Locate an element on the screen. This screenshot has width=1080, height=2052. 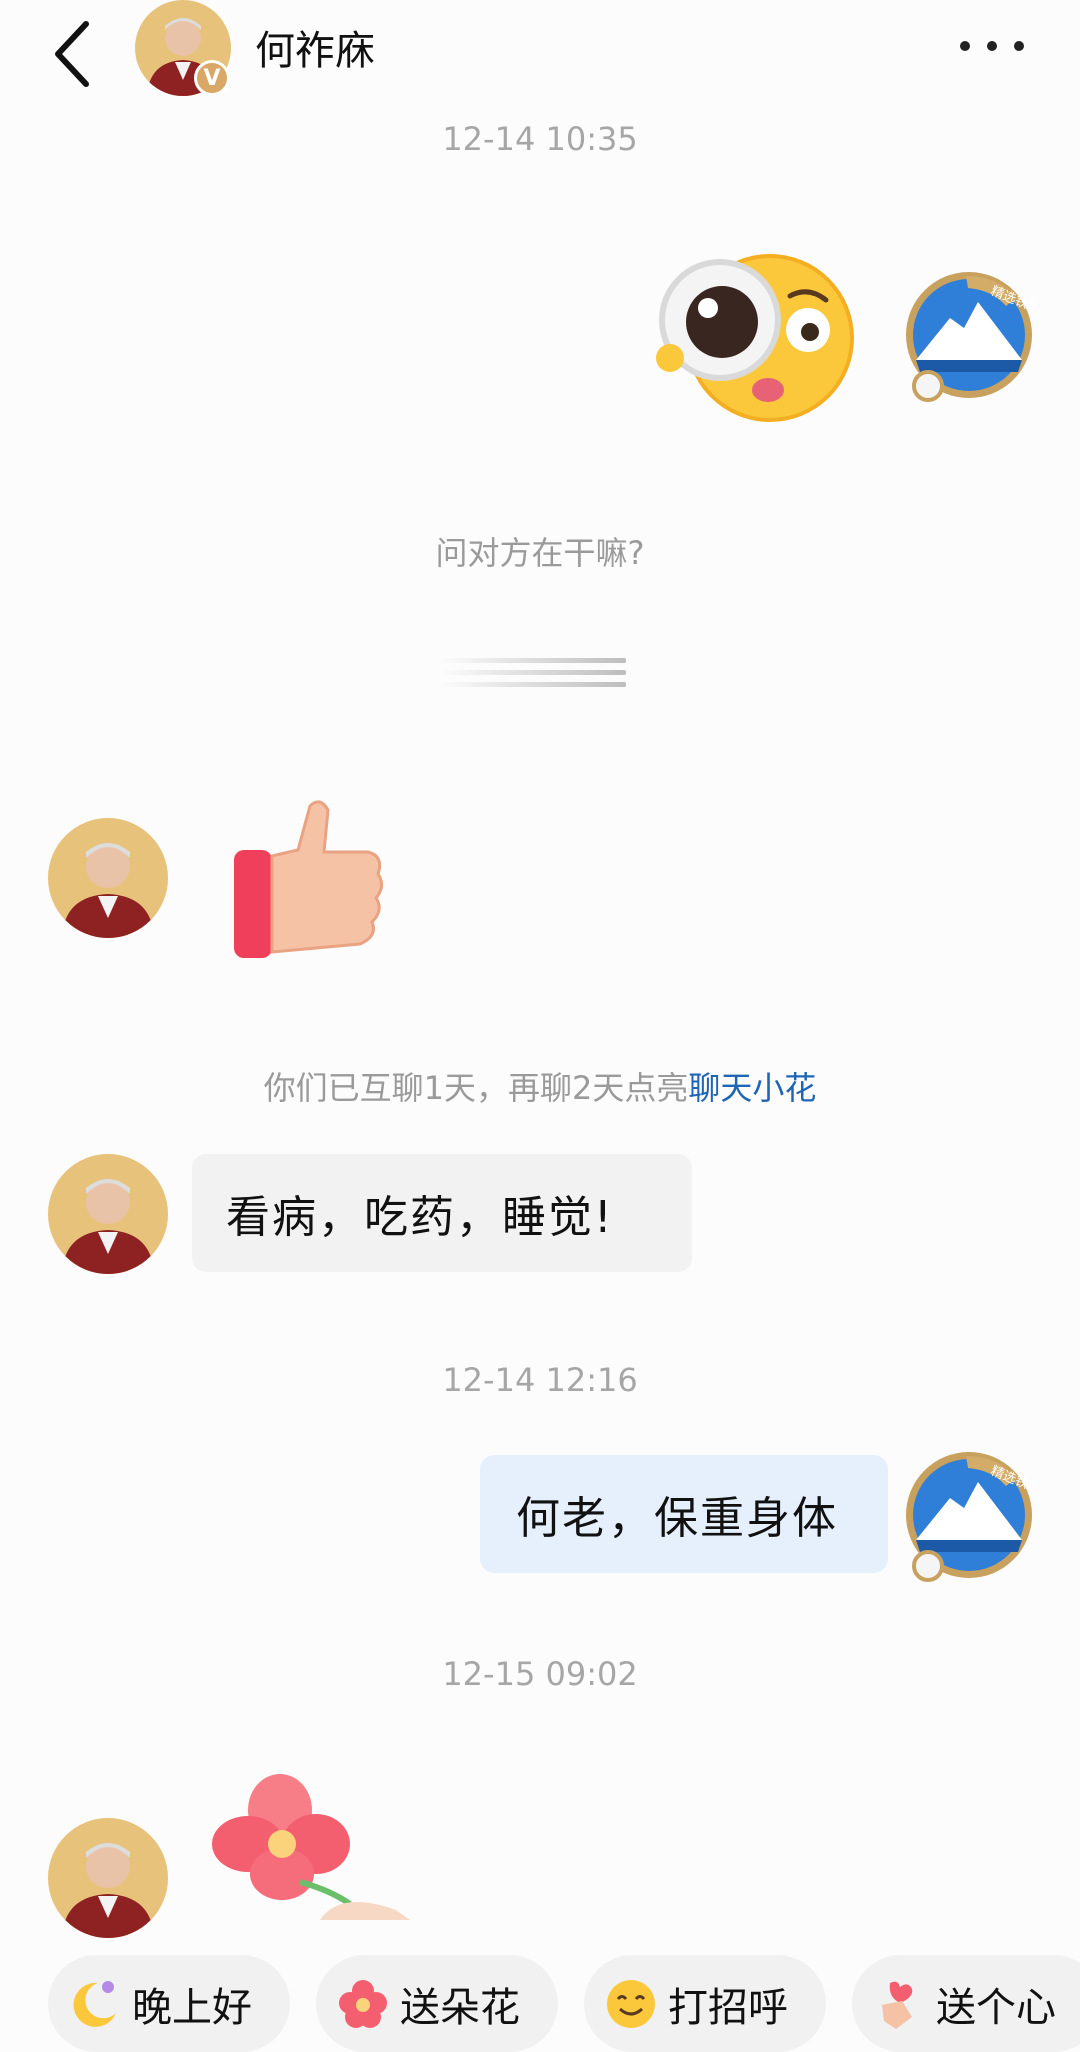
typing-indicator is located at coordinates (540, 672).